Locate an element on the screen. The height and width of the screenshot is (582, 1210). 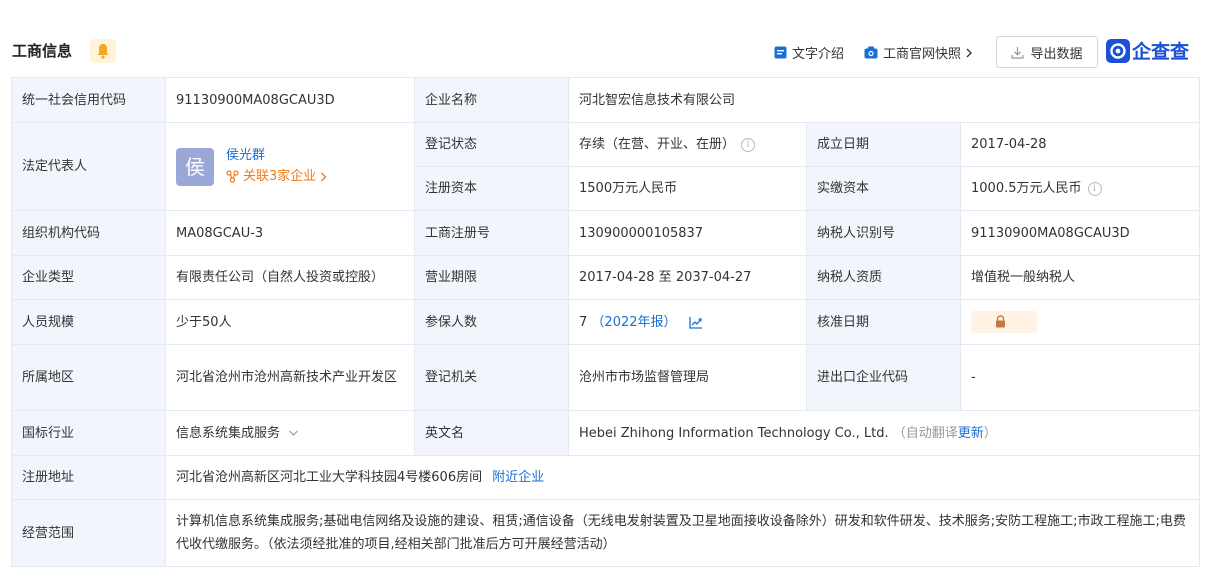
reg-authority-label: 登记机关 is located at coordinates (491, 377).